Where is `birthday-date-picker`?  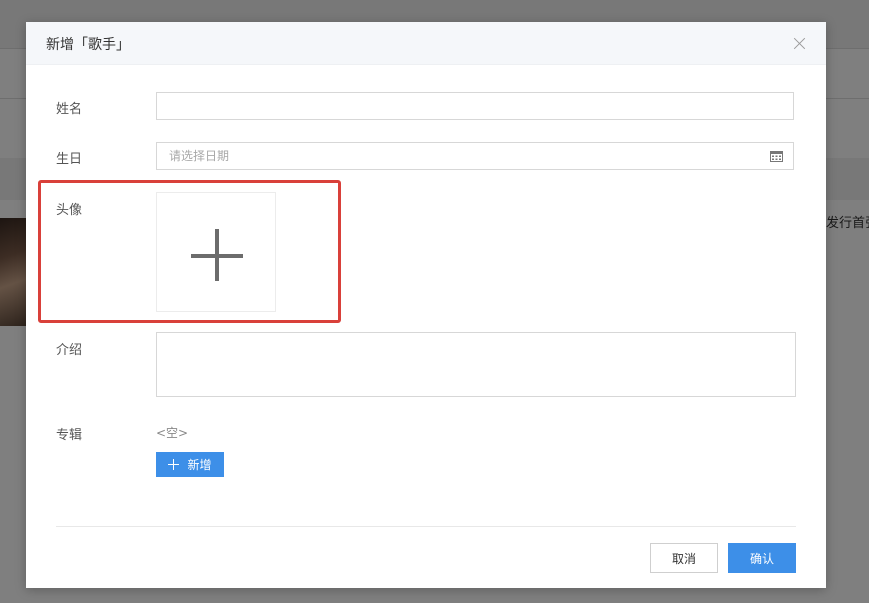 birthday-date-picker is located at coordinates (475, 156).